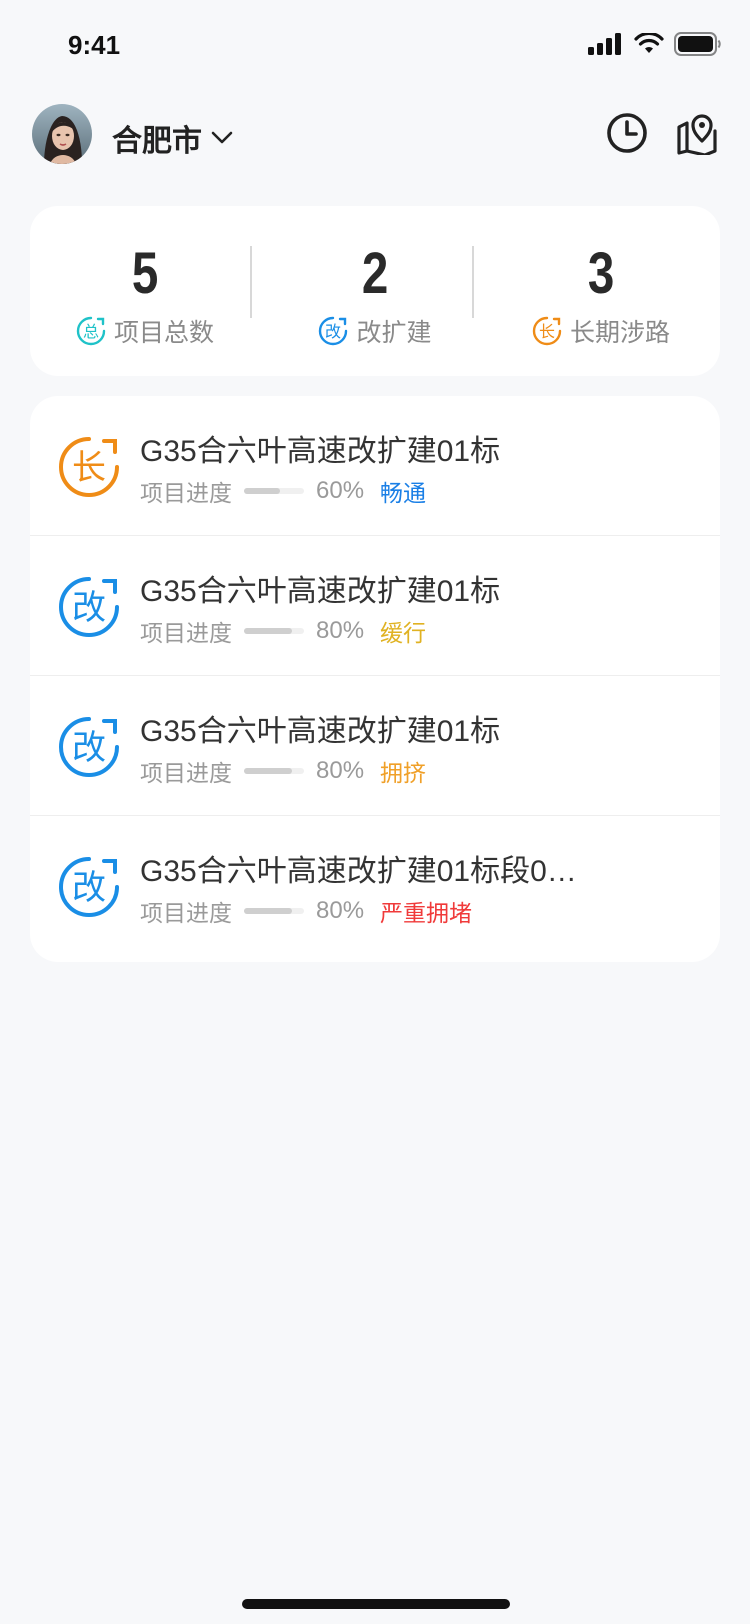 The width and height of the screenshot is (750, 1624). Describe the element at coordinates (375, 48) in the screenshot. I see `status-bar: 9:41` at that location.